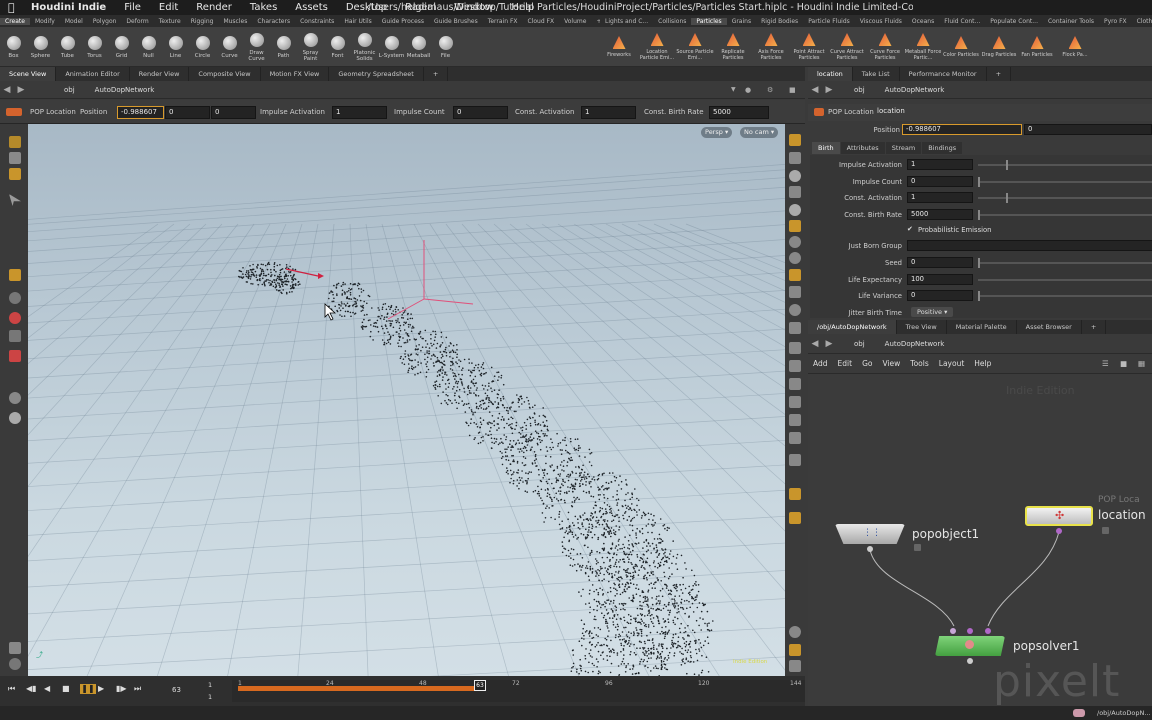 This screenshot has width=1152, height=720. Describe the element at coordinates (1065, 296) in the screenshot. I see `life-variance-slider` at that location.